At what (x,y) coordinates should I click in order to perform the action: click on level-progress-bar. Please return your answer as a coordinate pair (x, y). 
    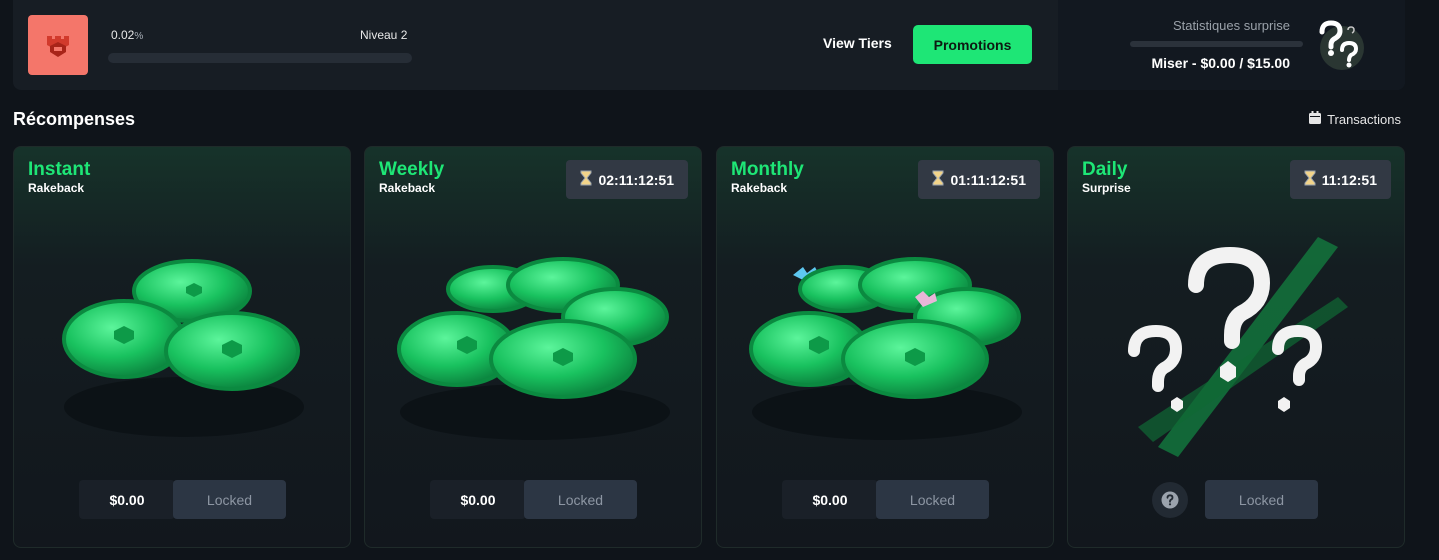
    Looking at the image, I should click on (260, 58).